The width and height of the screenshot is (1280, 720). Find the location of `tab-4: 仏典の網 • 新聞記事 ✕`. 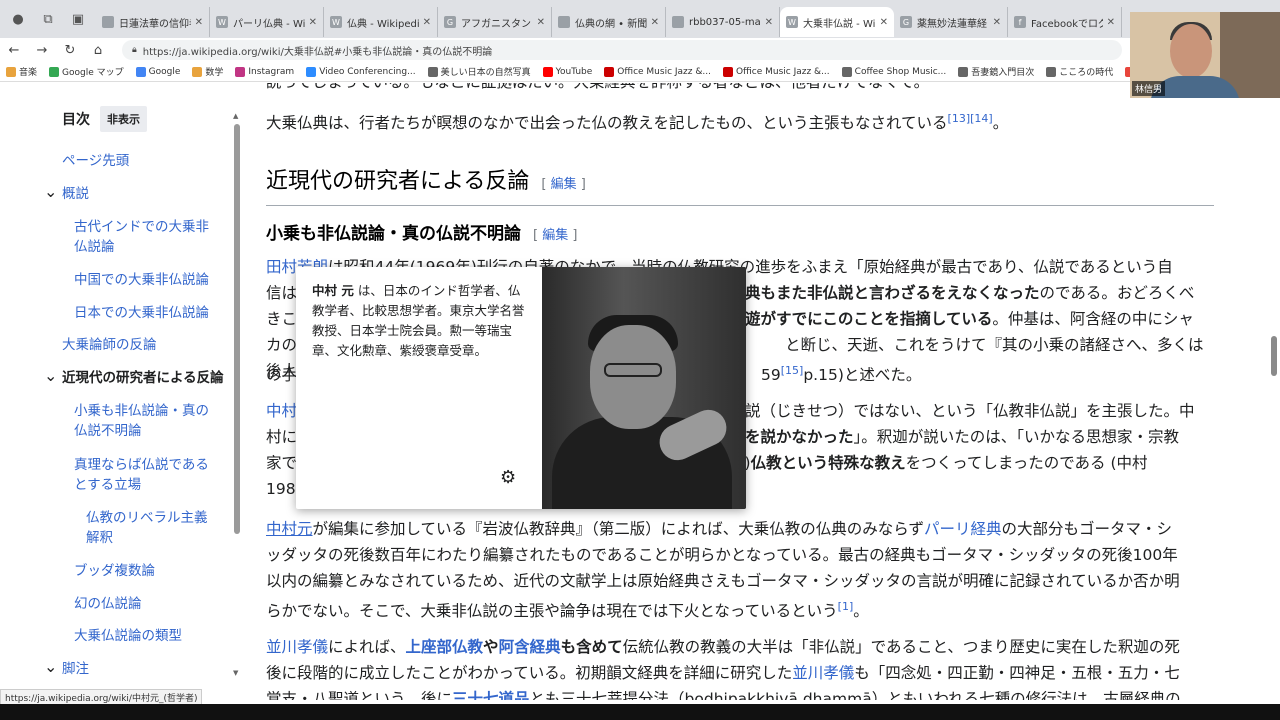

tab-4: 仏典の網 • 新聞記事 ✕ is located at coordinates (609, 22).